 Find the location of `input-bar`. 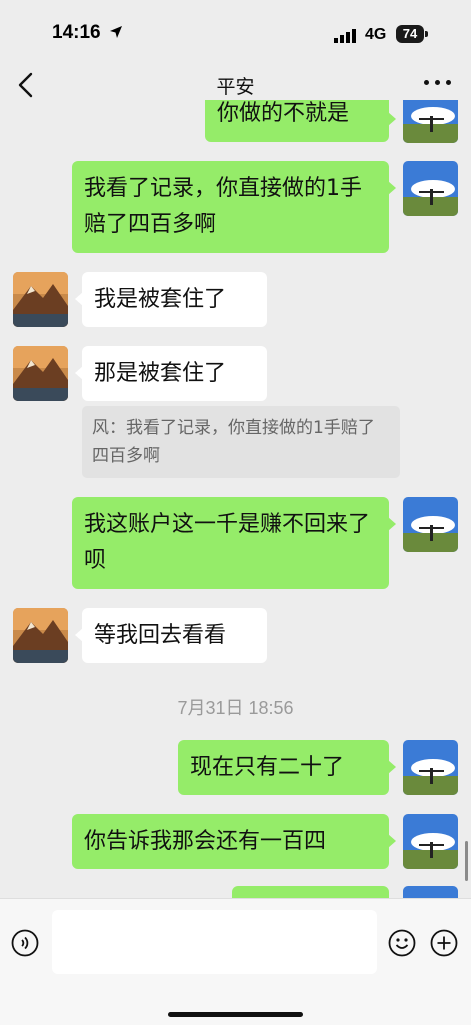

input-bar is located at coordinates (235, 961).